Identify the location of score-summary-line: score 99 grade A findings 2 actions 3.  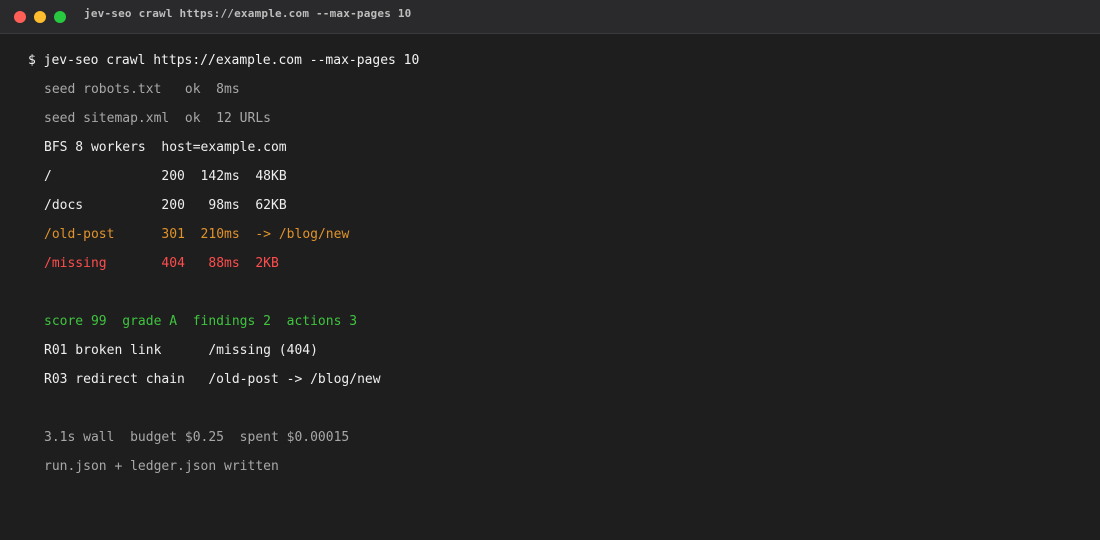
(201, 321).